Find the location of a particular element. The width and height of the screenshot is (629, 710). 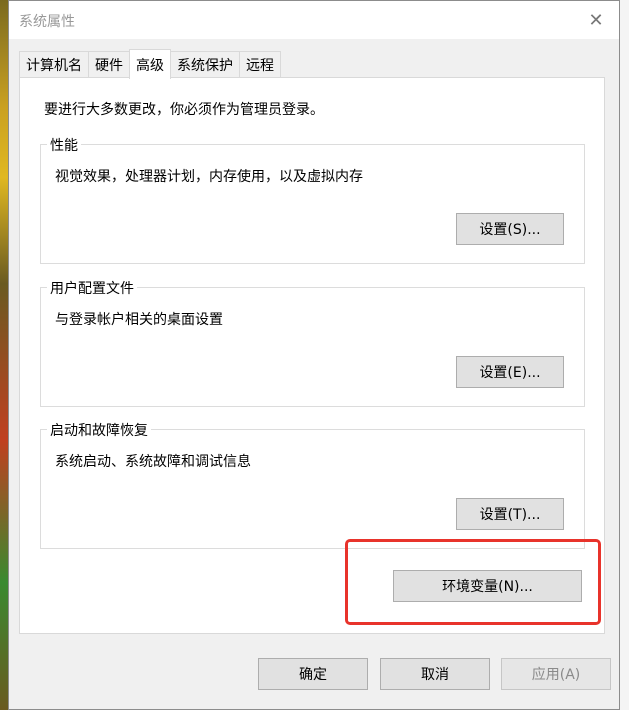

performance-group-title: 性能 is located at coordinates (64, 145).